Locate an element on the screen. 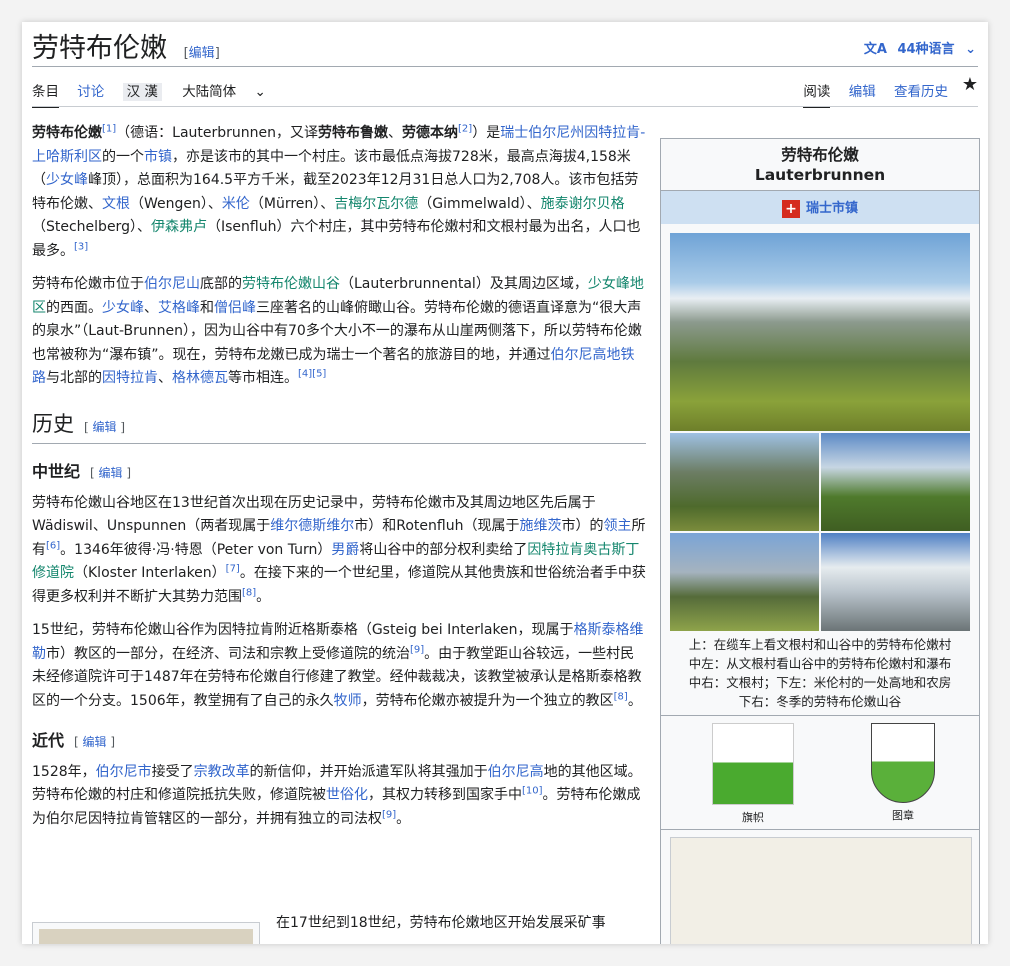  watch-star-icon: ★ is located at coordinates (970, 84).